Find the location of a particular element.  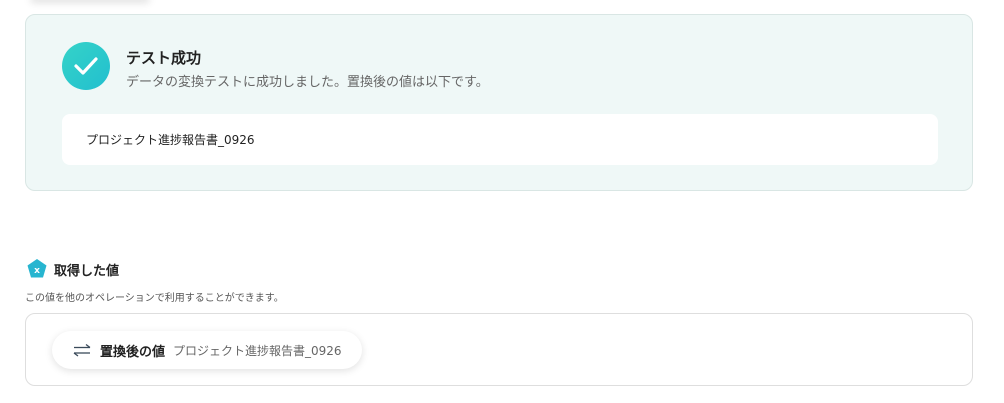

result-value: プロジェクト進捗報告書_0926 is located at coordinates (170, 140).